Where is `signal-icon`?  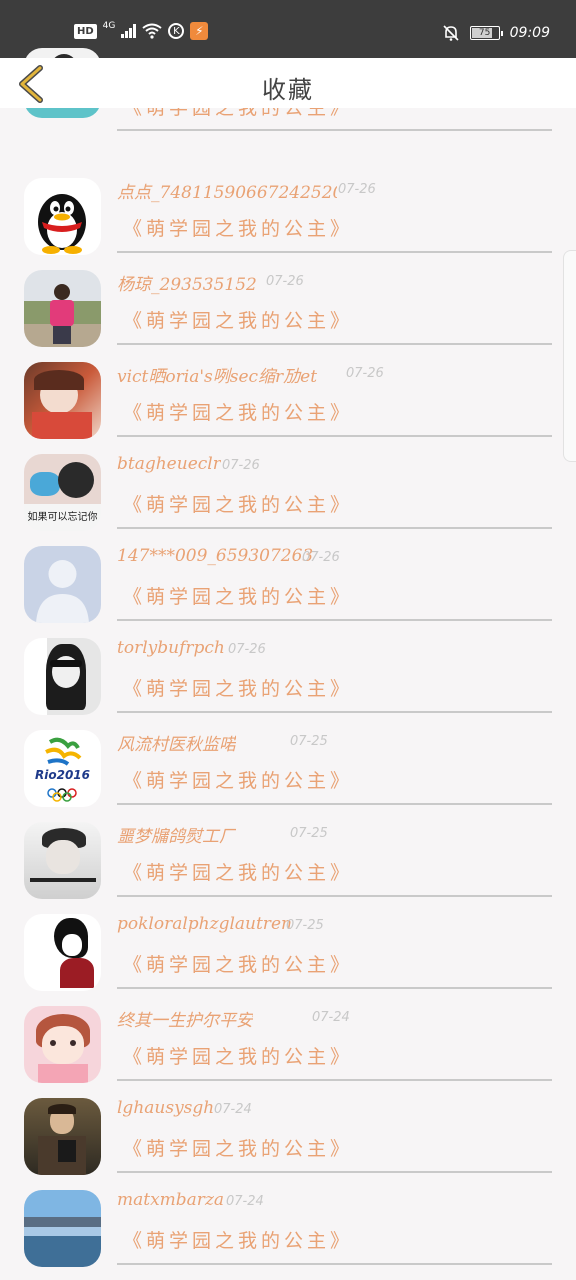
signal-icon is located at coordinates (129, 31).